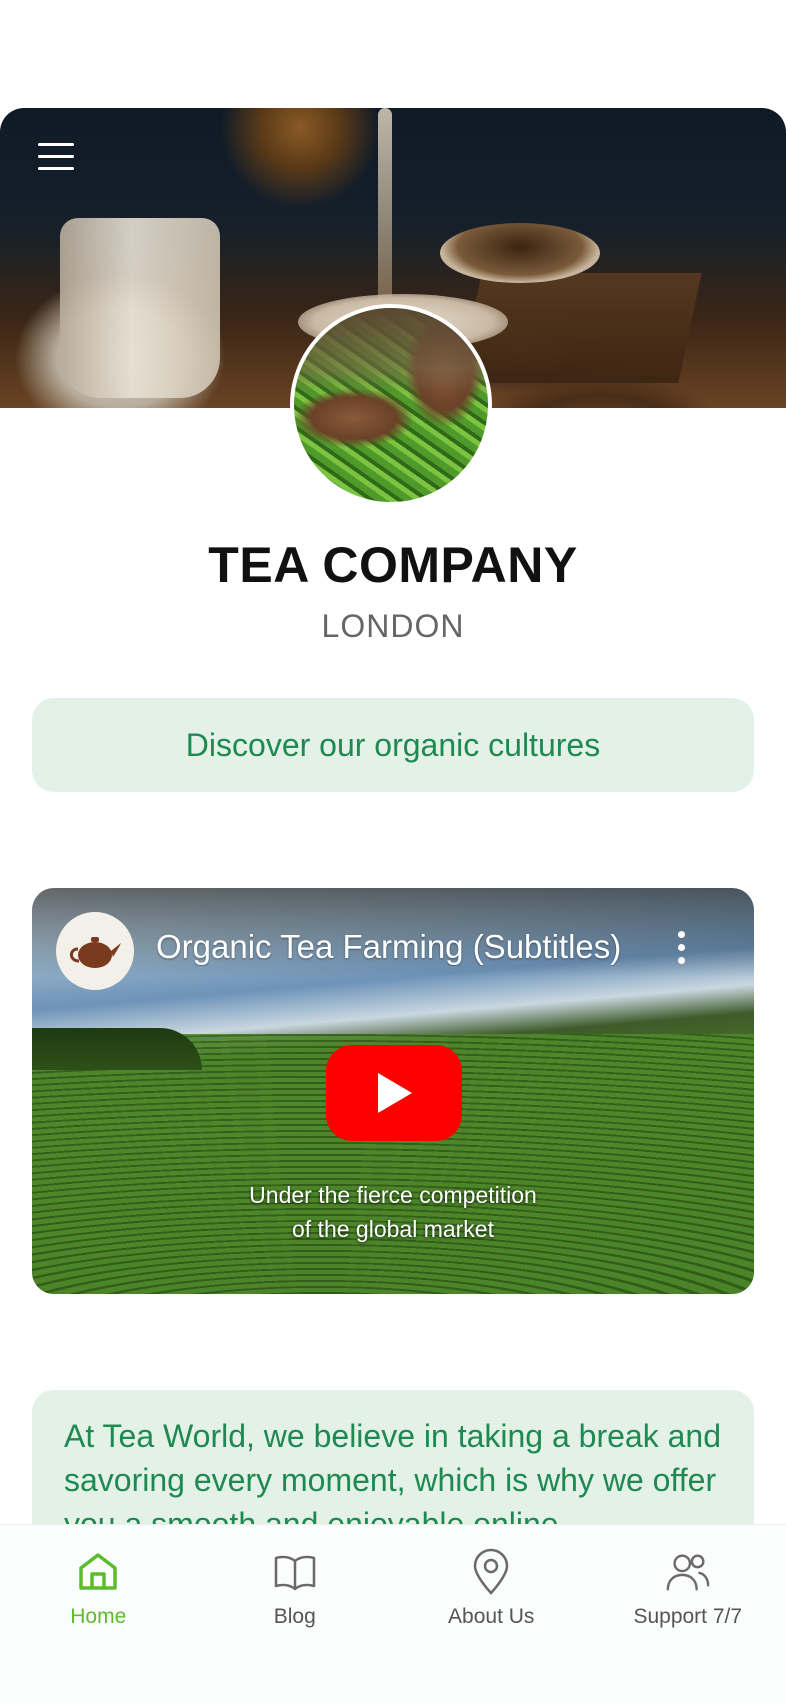 The width and height of the screenshot is (786, 1704). I want to click on nav-label: Support 7/7, so click(688, 1616).